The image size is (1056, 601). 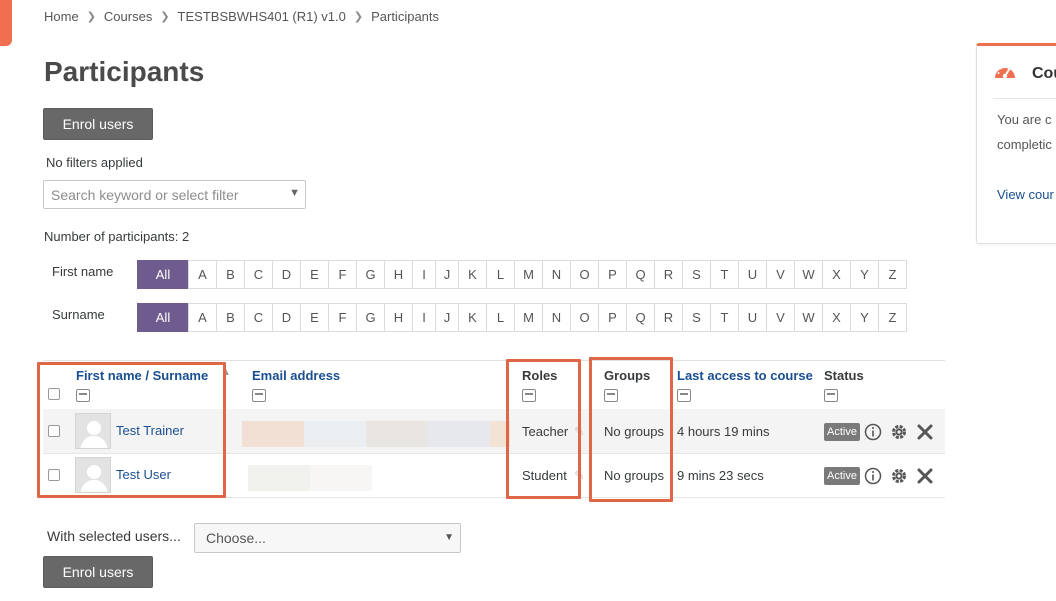 What do you see at coordinates (258, 274) in the screenshot?
I see `first-name-initial-c: C` at bounding box center [258, 274].